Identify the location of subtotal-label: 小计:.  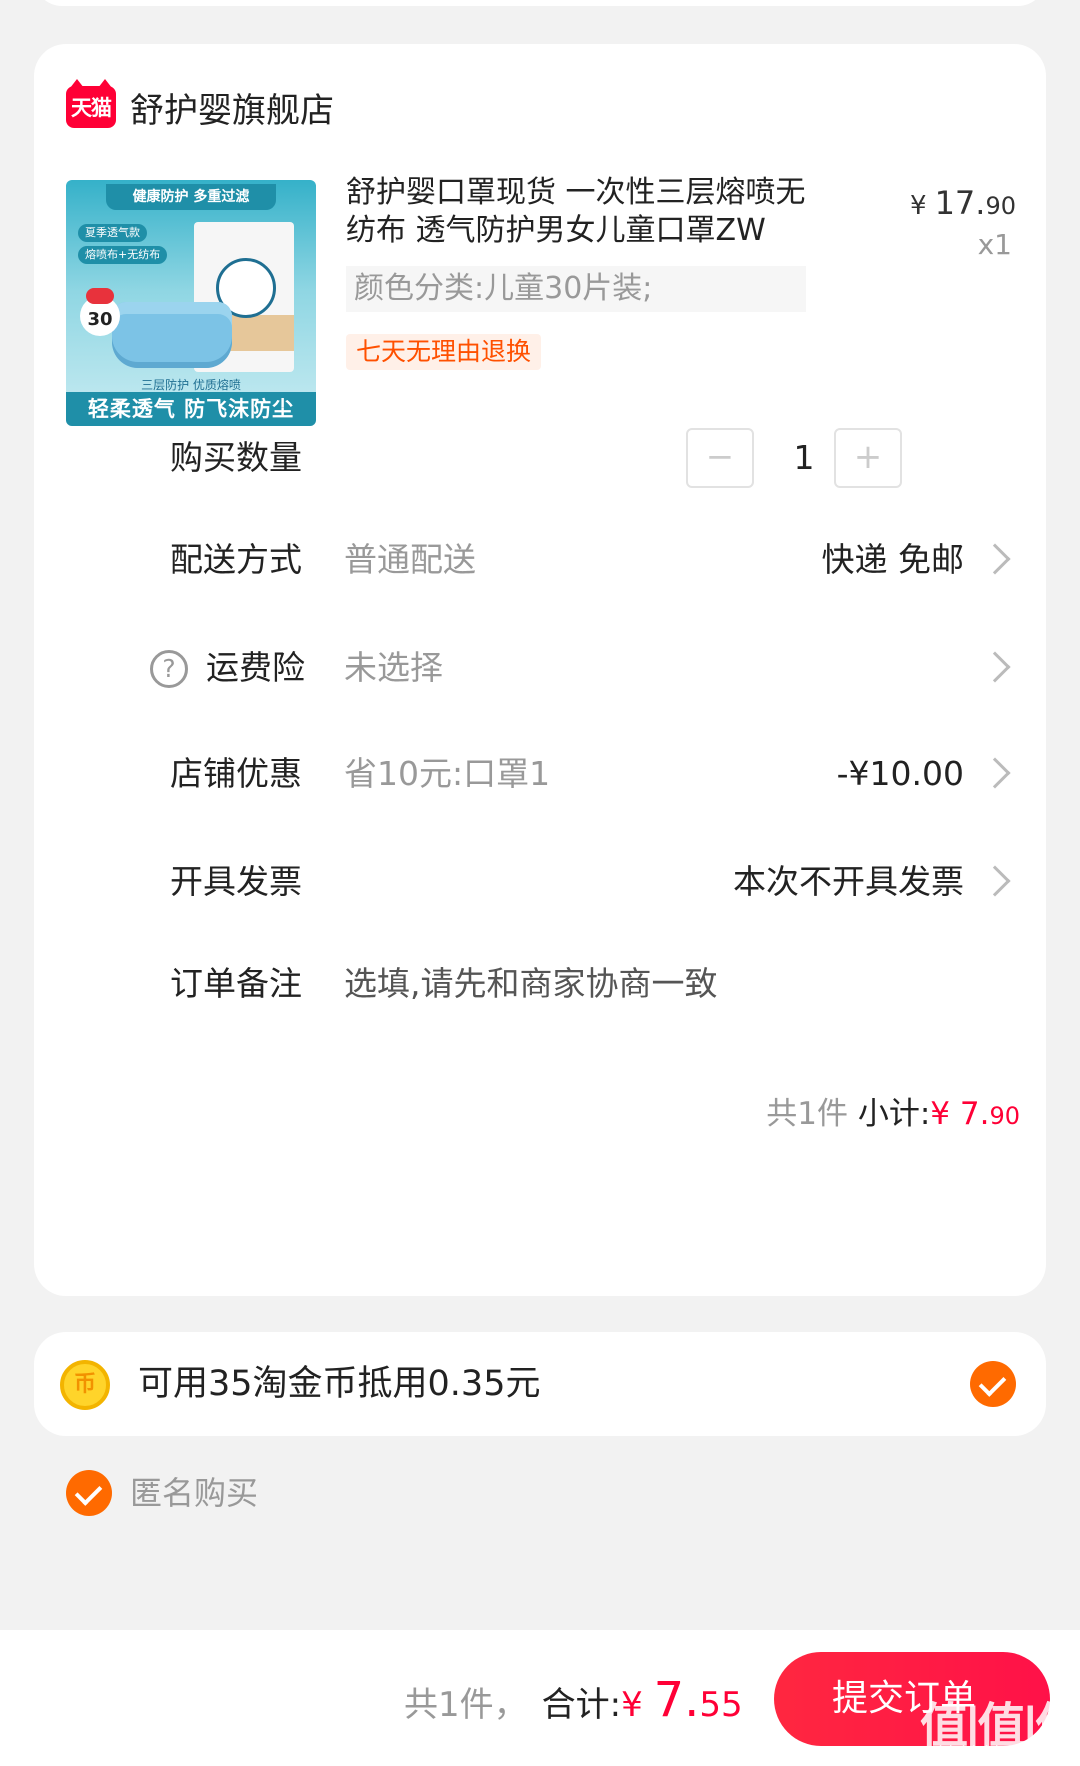
(894, 1114).